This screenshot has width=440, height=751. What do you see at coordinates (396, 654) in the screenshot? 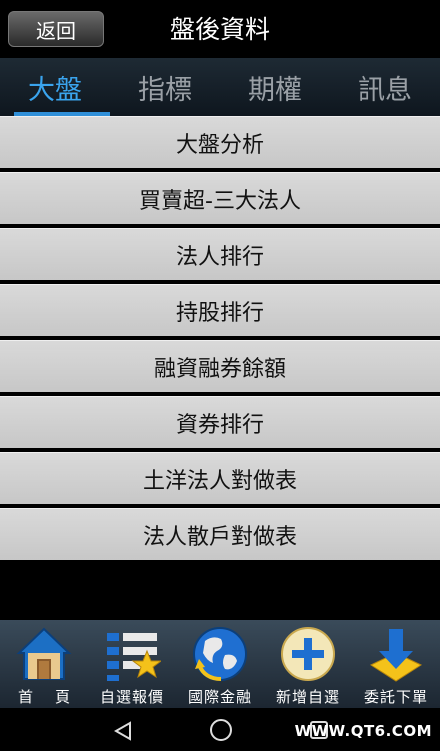
I see `download-order-icon` at bounding box center [396, 654].